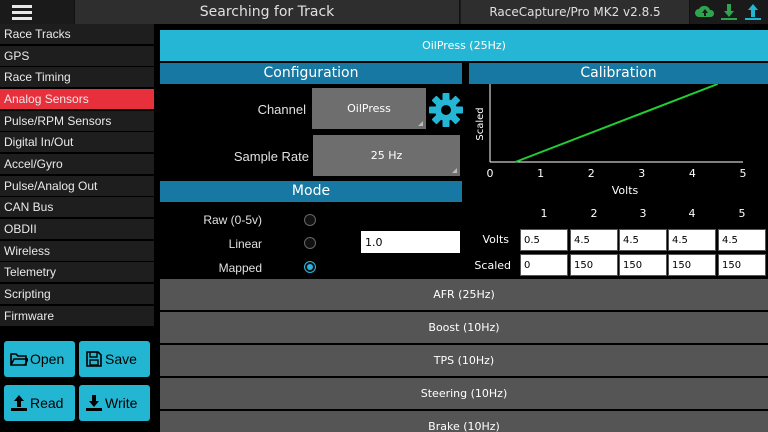 The image size is (768, 432). Describe the element at coordinates (77, 164) in the screenshot. I see `sidebar-item-accel-gyro: Accel/Gyro` at that location.